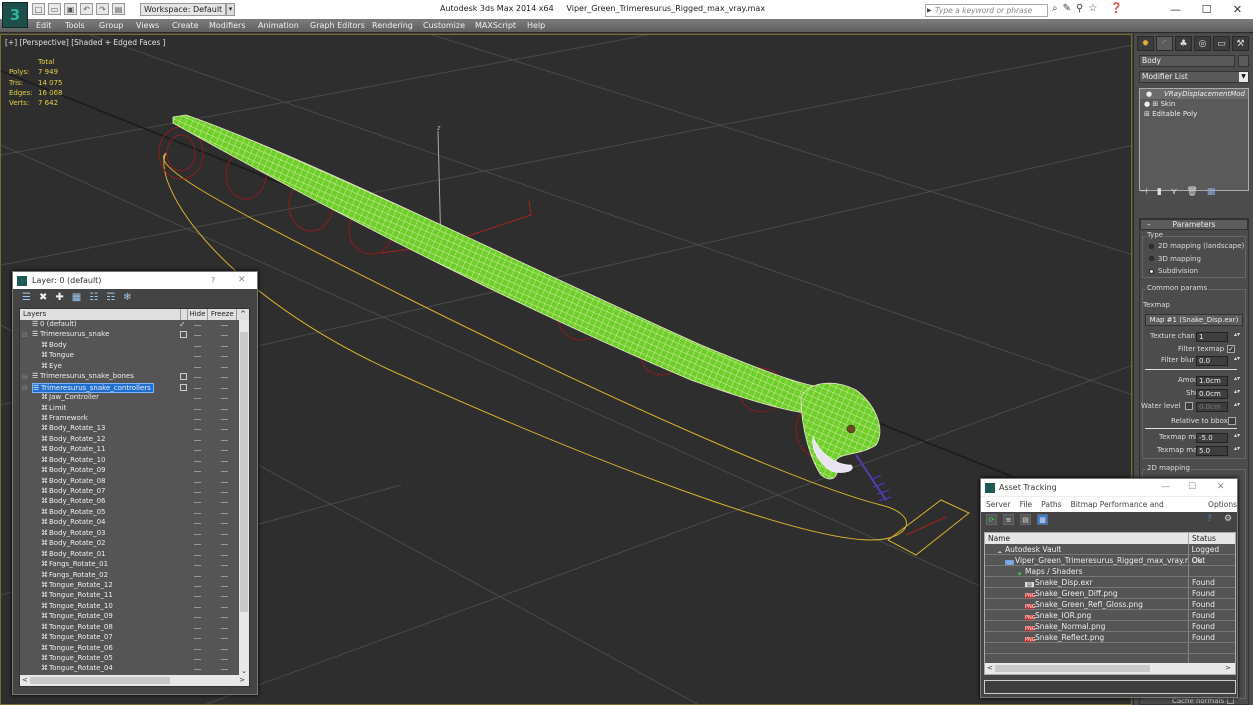  I want to click on layer-name: ⌘Body_Rotate_09, so click(74, 471).